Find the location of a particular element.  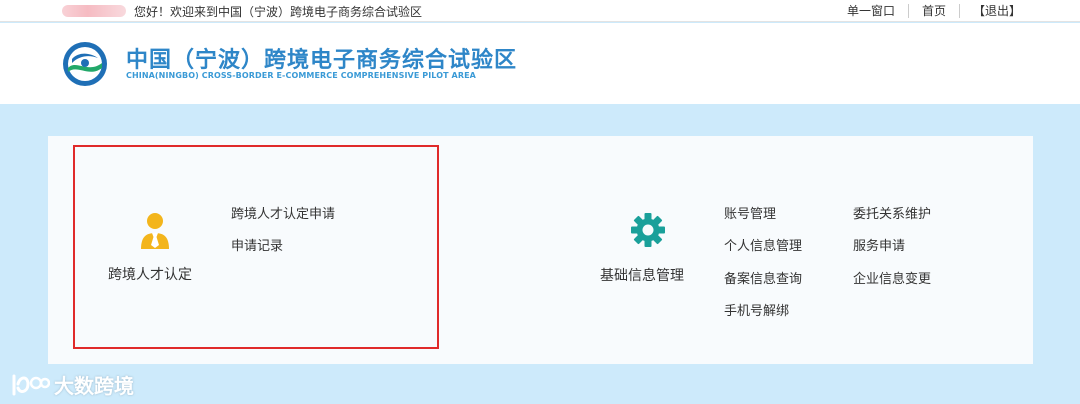

site-title: 中国（宁波）跨境电子商务综合试验区 is located at coordinates (322, 60).